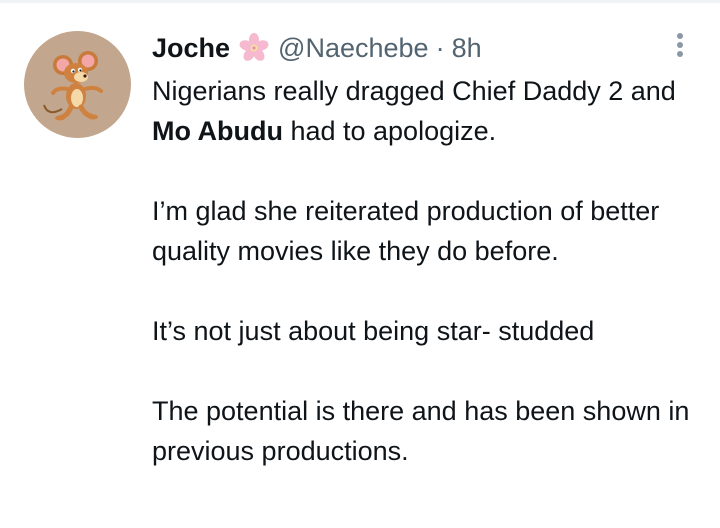  Describe the element at coordinates (254, 48) in the screenshot. I see `cherry-blossom-icon` at that location.